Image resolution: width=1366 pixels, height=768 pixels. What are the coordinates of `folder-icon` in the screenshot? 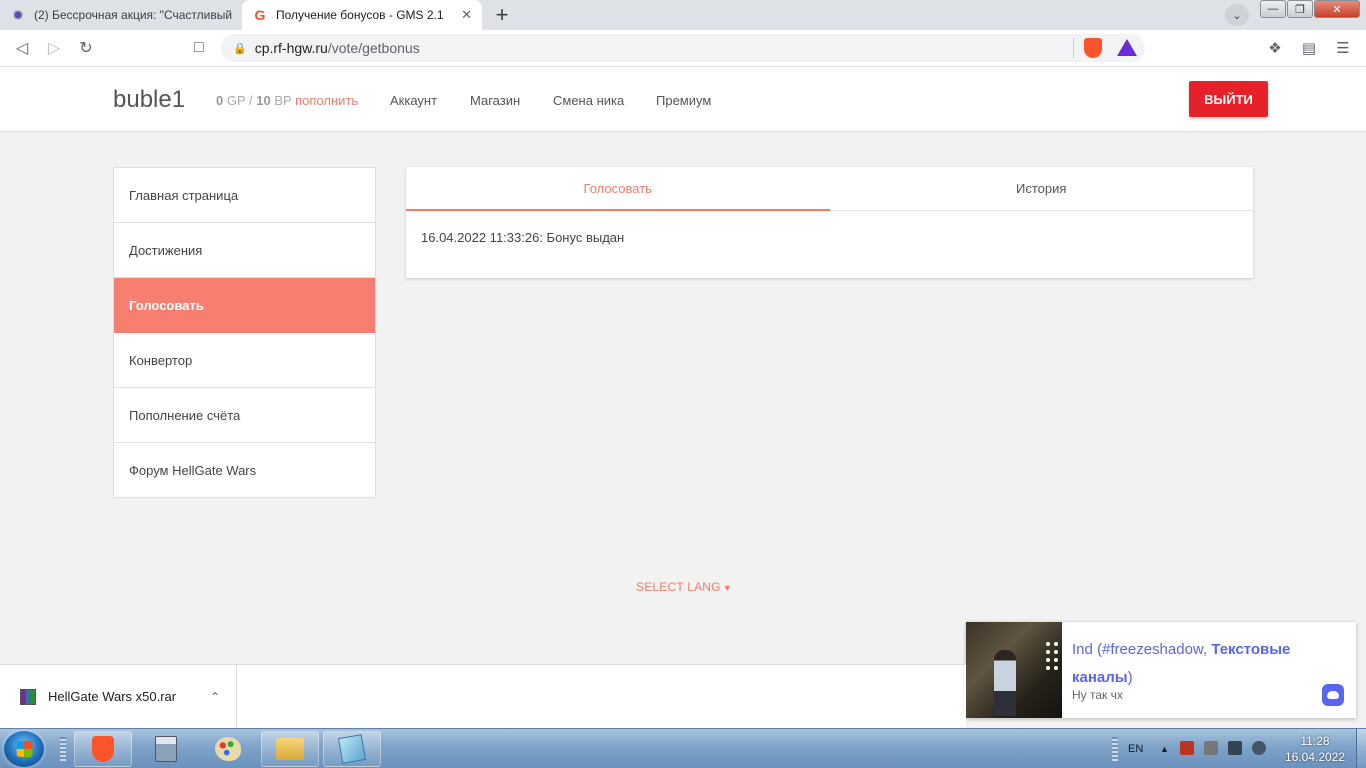 It's located at (290, 749).